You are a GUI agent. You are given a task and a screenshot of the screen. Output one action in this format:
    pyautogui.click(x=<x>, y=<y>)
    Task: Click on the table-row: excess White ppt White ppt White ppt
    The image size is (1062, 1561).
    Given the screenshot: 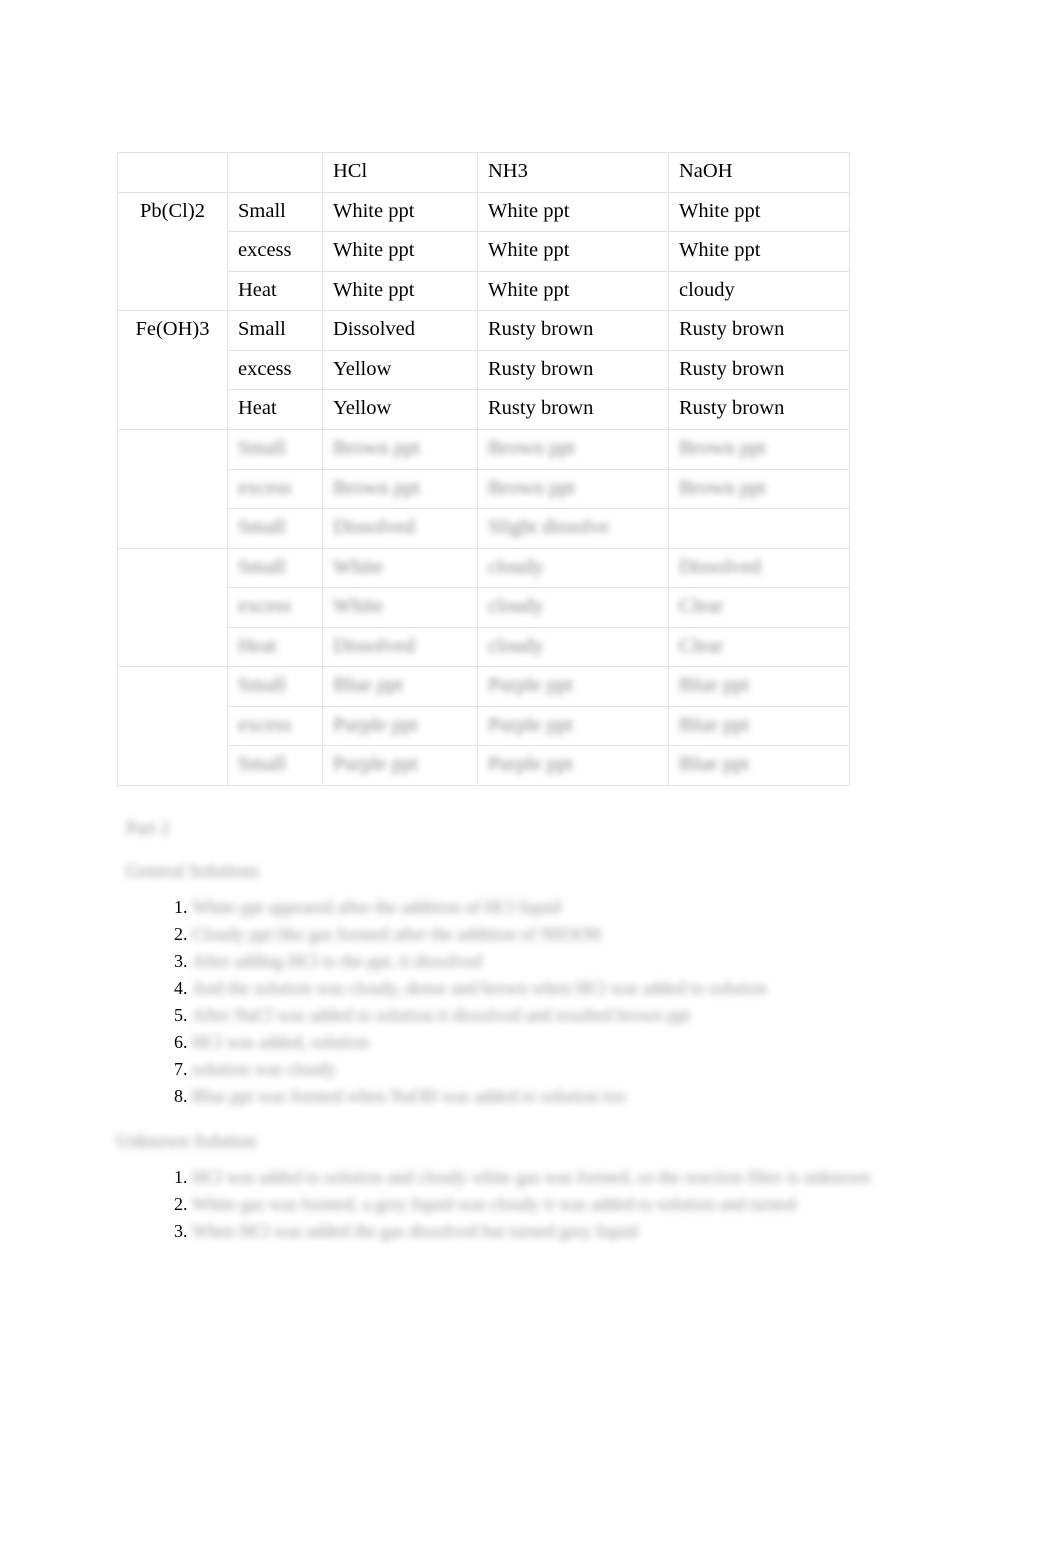 What is the action you would take?
    pyautogui.click(x=484, y=251)
    